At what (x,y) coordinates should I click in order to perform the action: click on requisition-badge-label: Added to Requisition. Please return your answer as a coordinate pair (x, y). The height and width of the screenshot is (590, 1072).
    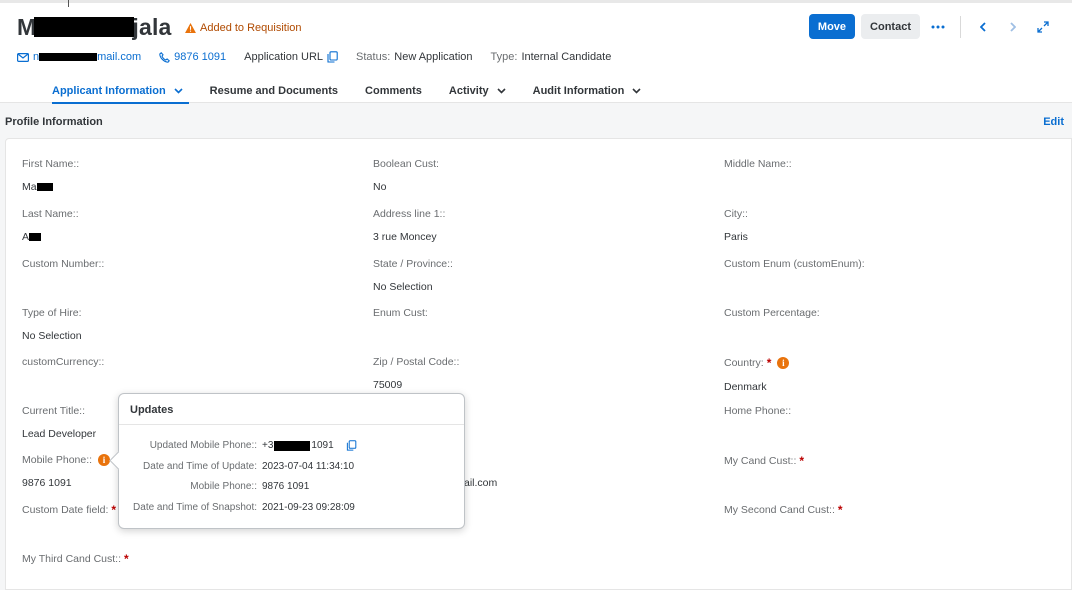
    Looking at the image, I should click on (251, 28).